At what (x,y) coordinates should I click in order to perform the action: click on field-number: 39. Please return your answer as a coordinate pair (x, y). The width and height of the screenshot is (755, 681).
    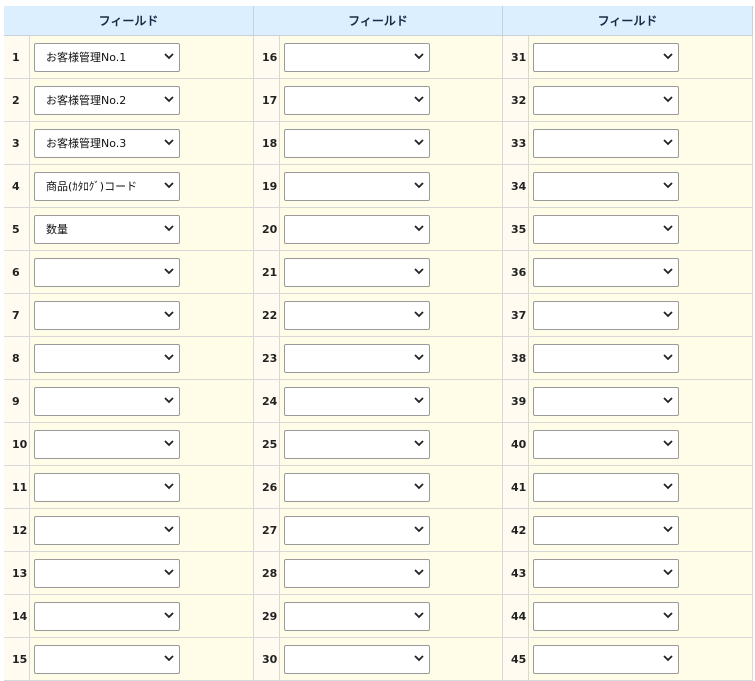
    Looking at the image, I should click on (516, 401).